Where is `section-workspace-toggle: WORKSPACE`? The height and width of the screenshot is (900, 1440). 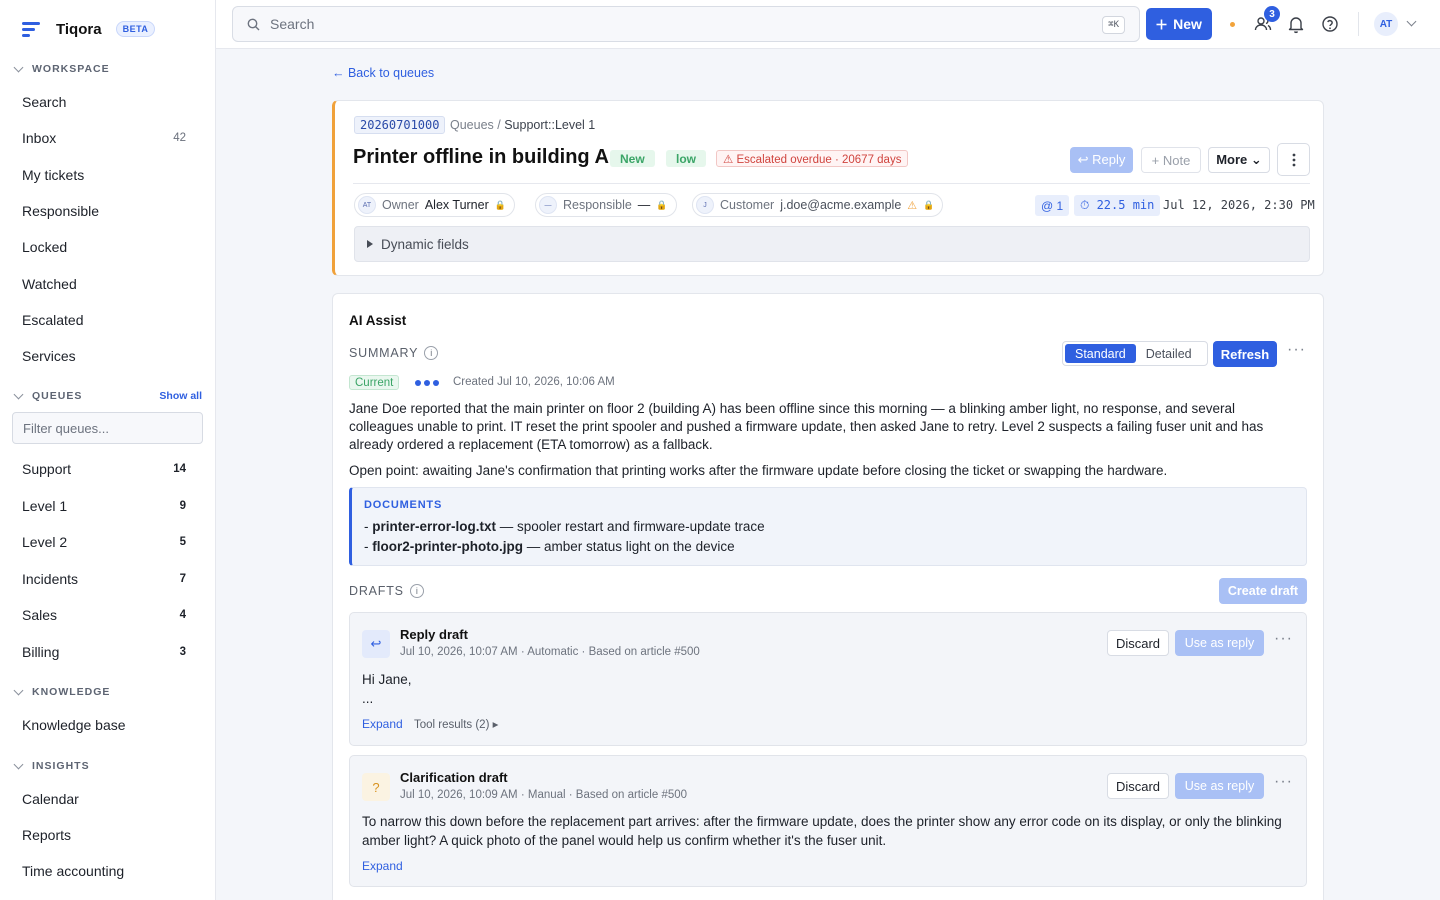 section-workspace-toggle: WORKSPACE is located at coordinates (61, 69).